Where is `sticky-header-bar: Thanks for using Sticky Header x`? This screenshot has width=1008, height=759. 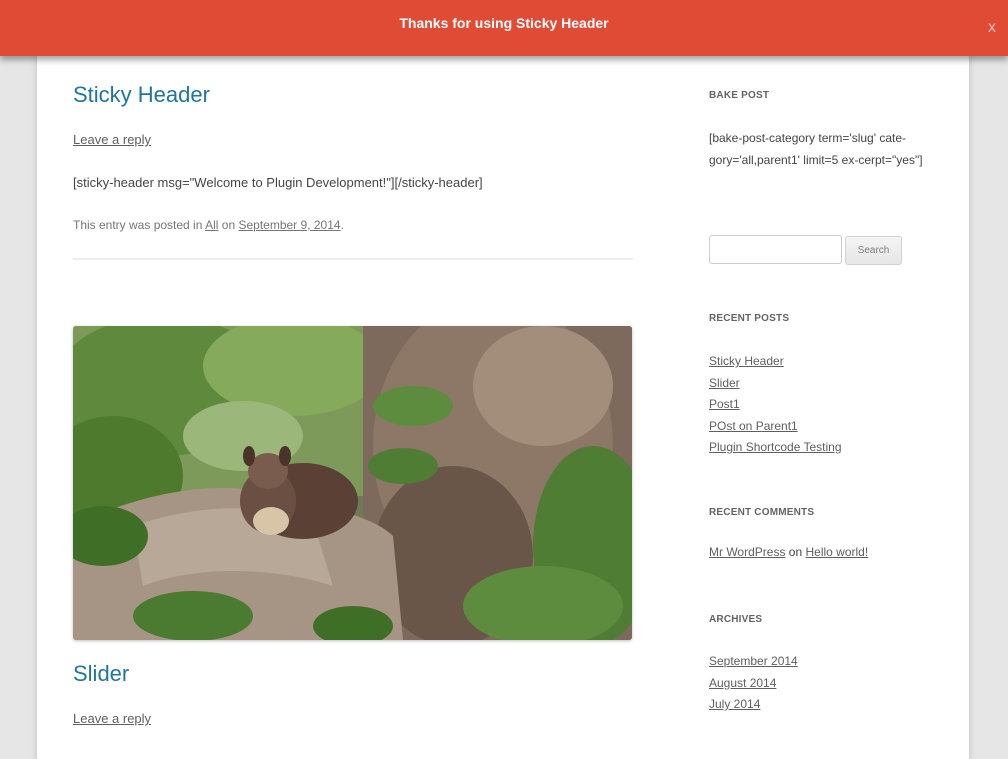
sticky-header-bar: Thanks for using Sticky Header x is located at coordinates (504, 28).